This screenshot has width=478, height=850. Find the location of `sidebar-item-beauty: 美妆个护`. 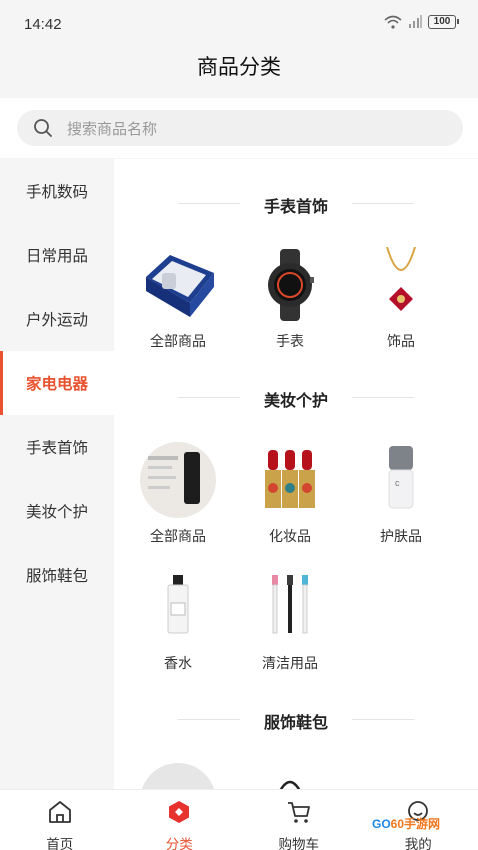

sidebar-item-beauty: 美妆个护 is located at coordinates (57, 511).